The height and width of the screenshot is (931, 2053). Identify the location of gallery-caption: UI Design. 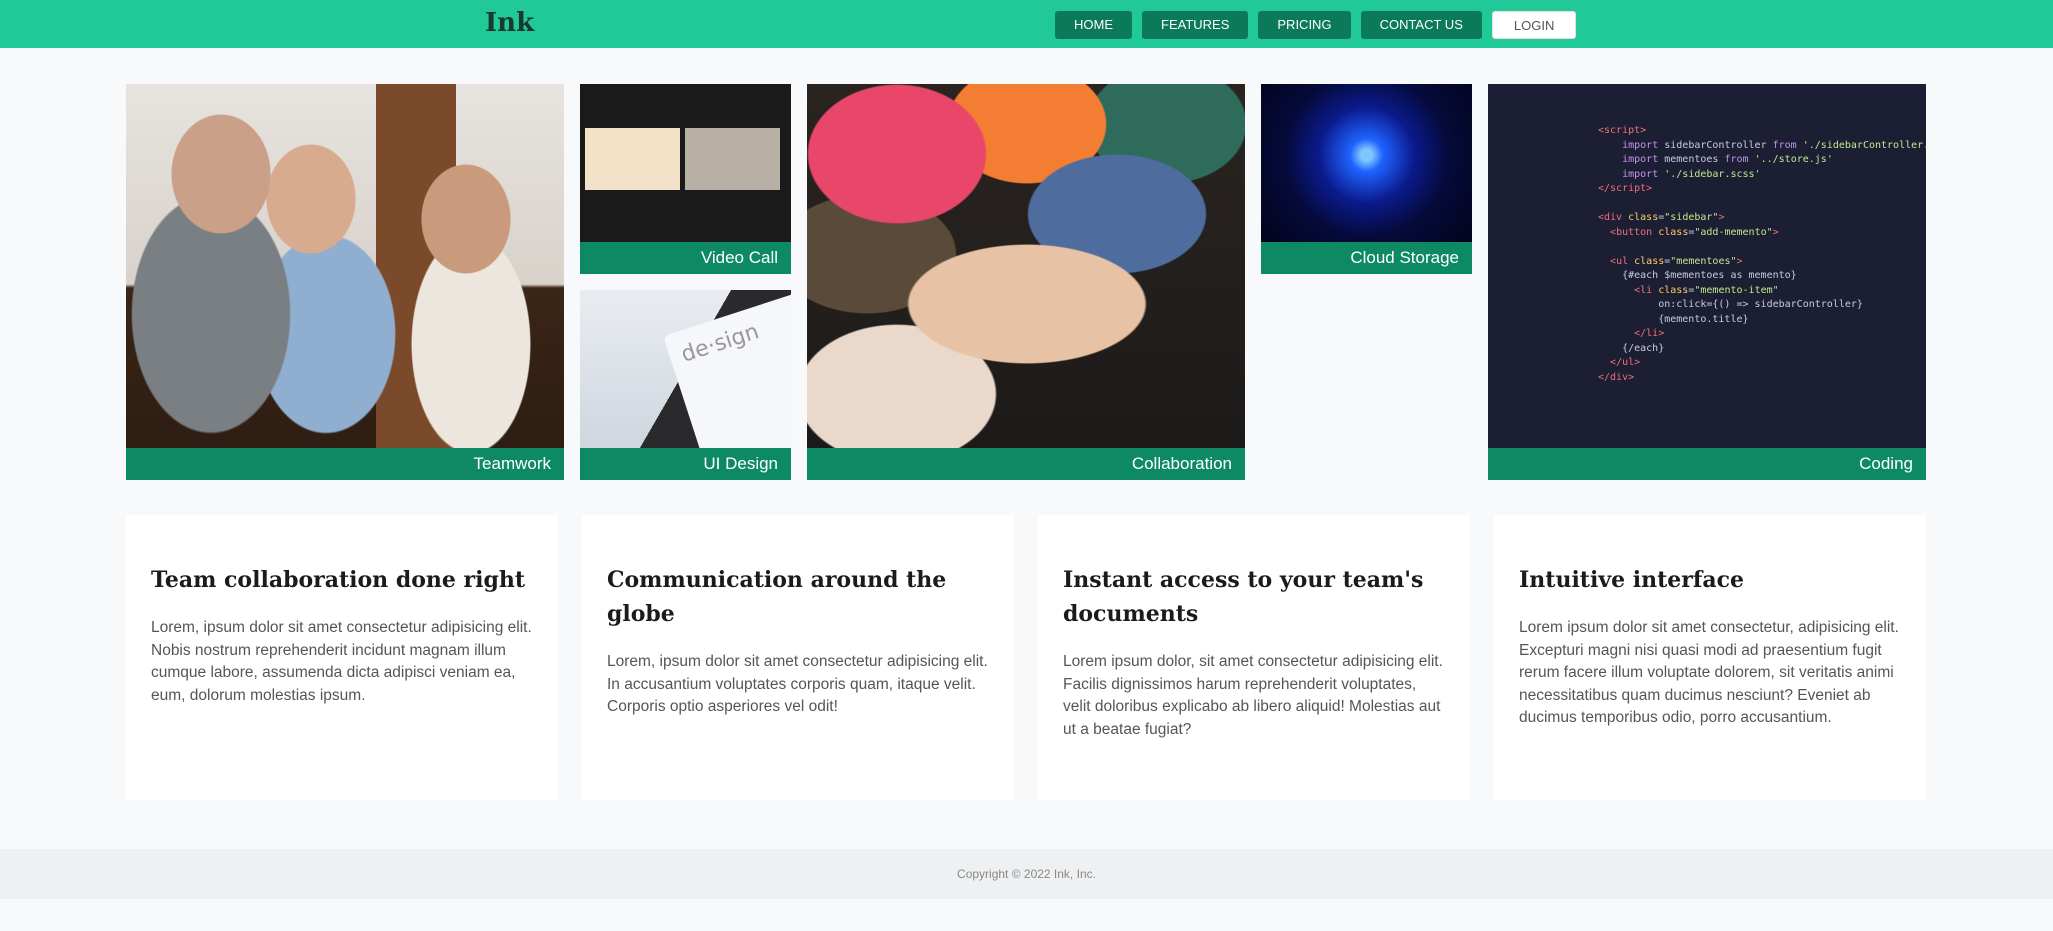
(685, 464).